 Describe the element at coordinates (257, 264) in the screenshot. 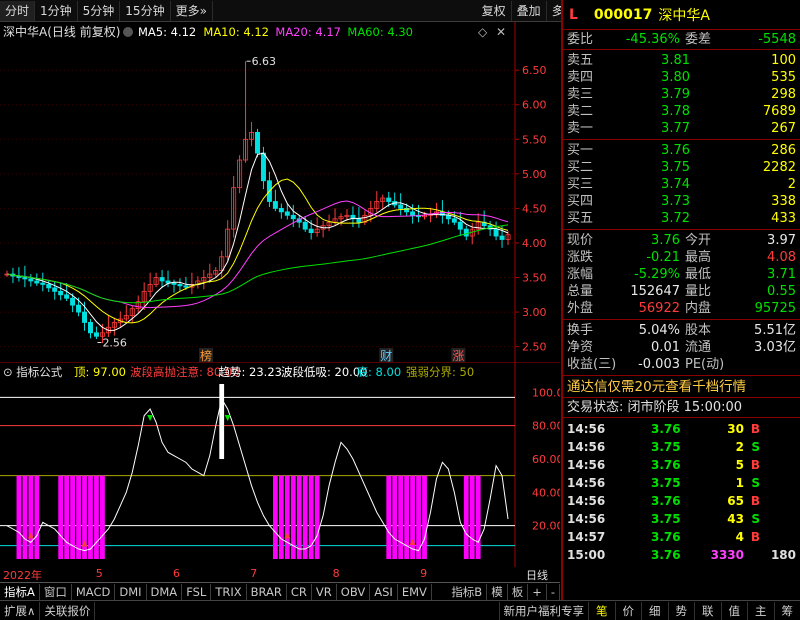

I see `ma60-line` at that location.